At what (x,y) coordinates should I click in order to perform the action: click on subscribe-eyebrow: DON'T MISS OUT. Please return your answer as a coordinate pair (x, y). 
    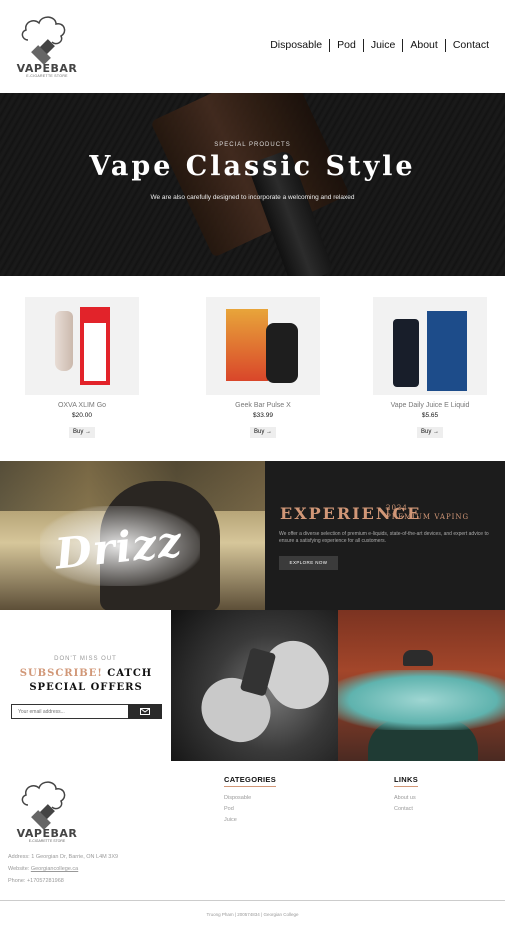
    Looking at the image, I should click on (85, 659).